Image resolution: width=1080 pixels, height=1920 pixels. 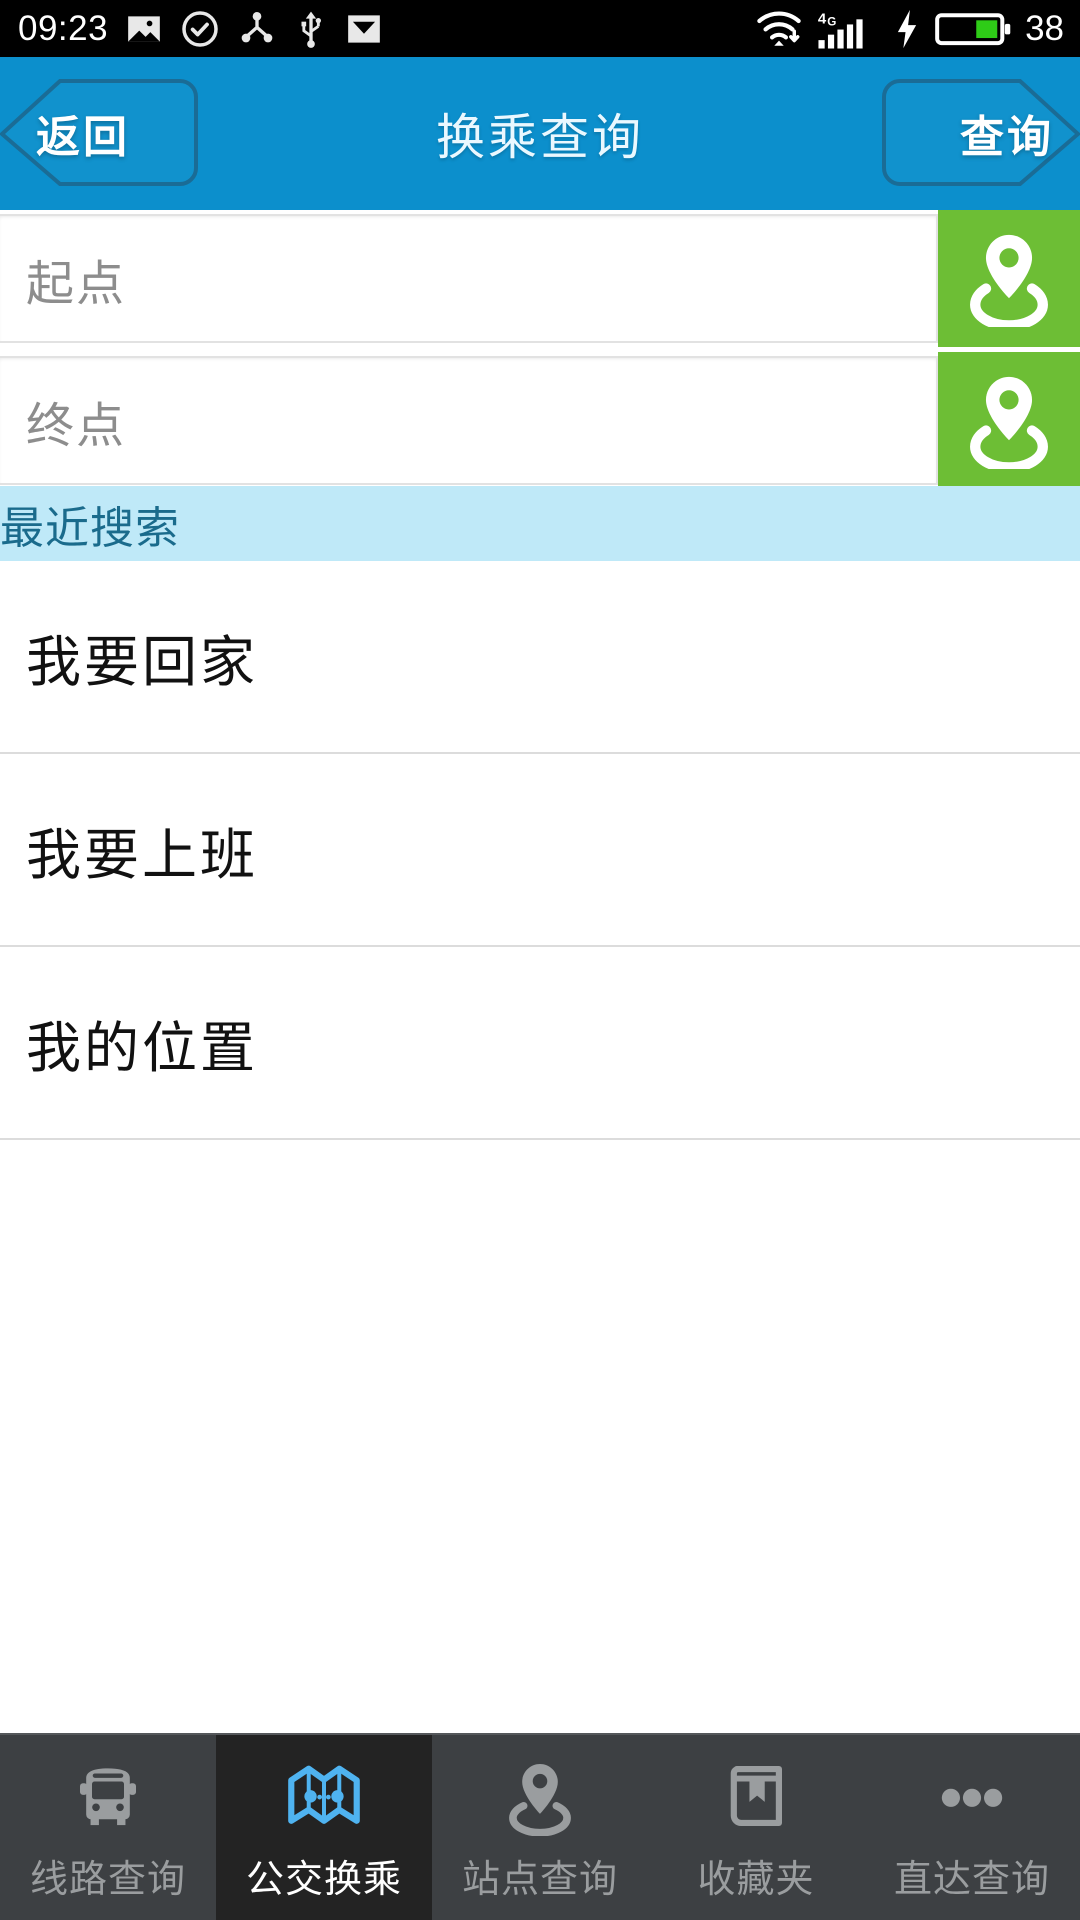 I want to click on app-header: 返回 换乘查询 查询, so click(x=540, y=133).